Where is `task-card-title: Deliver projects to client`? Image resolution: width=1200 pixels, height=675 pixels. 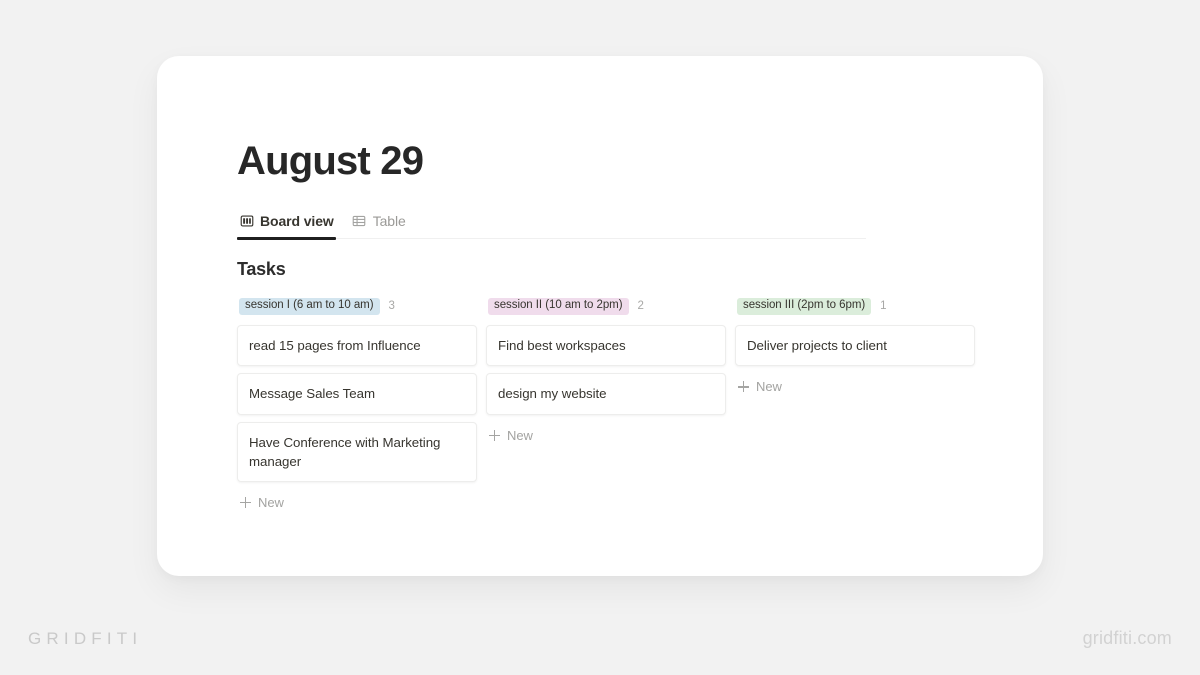 task-card-title: Deliver projects to client is located at coordinates (817, 346).